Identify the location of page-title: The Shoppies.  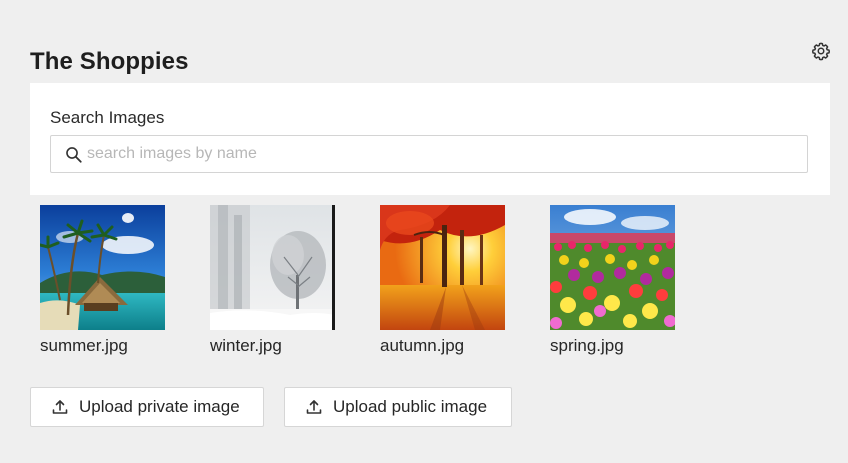
(109, 61).